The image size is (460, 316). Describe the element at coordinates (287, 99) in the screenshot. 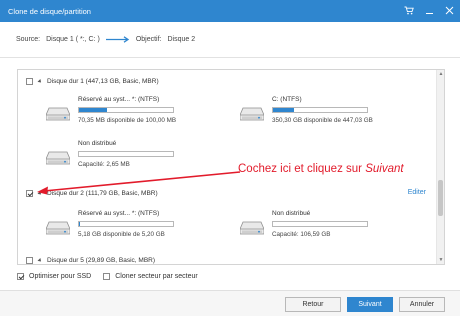

I see `partition-name: C: (NTFS)` at that location.